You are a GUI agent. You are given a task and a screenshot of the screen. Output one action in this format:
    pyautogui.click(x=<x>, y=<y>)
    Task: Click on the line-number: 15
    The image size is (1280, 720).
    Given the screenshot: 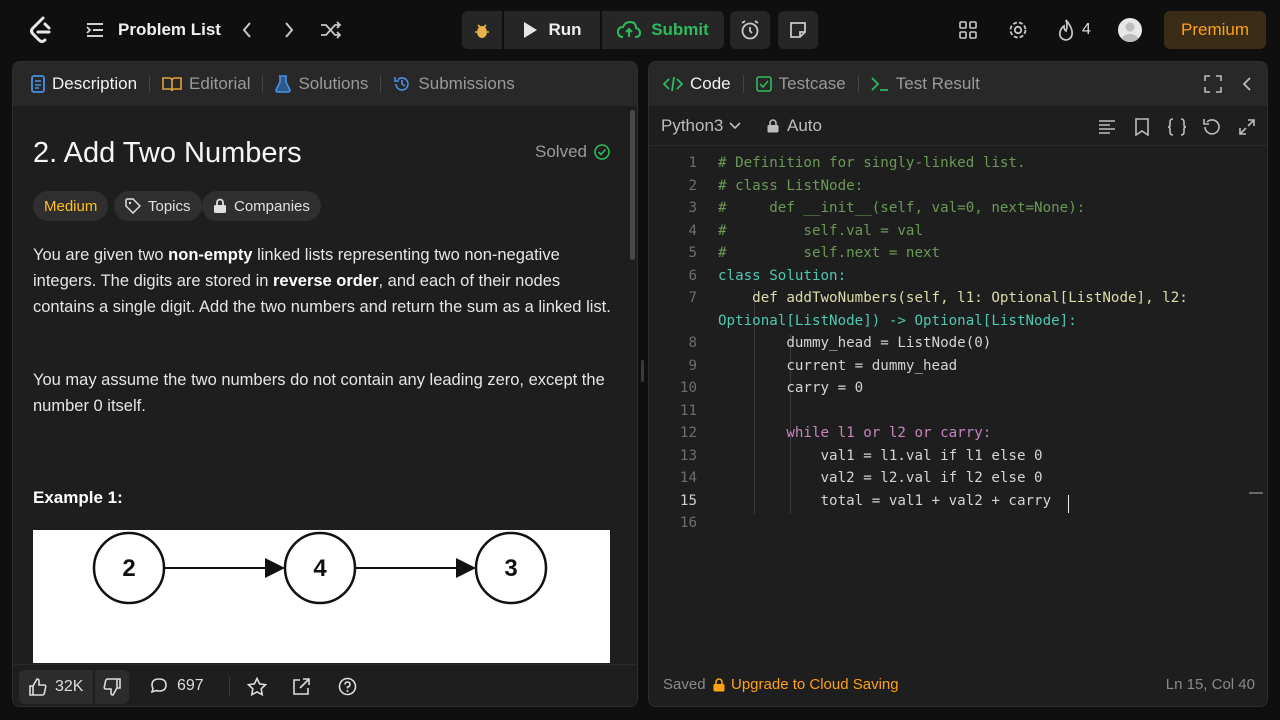 What is the action you would take?
    pyautogui.click(x=688, y=500)
    